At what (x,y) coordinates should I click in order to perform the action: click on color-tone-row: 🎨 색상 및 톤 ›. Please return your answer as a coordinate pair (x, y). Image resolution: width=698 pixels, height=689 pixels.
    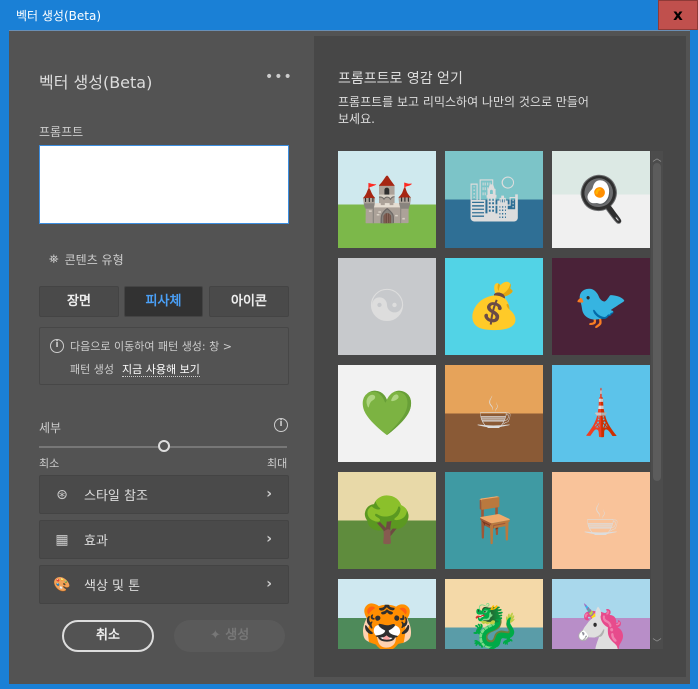
    Looking at the image, I should click on (164, 584).